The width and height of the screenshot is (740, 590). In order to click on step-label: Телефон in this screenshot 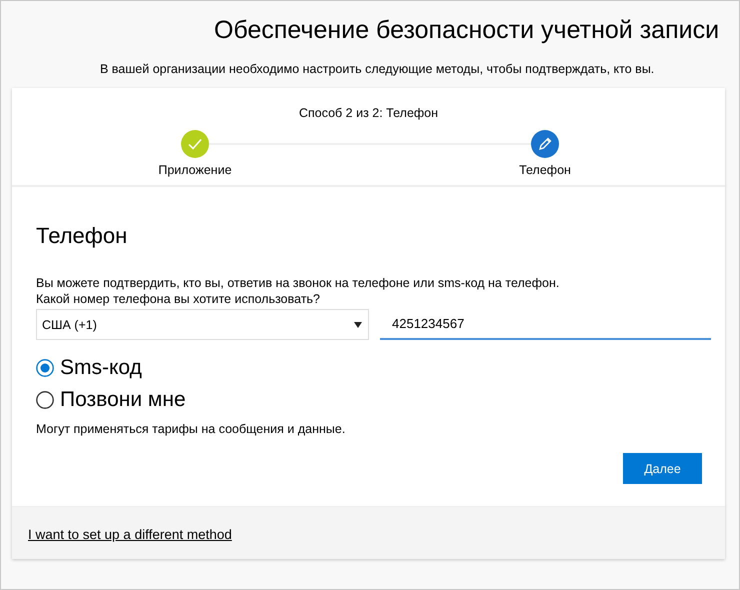, I will do `click(545, 170)`.